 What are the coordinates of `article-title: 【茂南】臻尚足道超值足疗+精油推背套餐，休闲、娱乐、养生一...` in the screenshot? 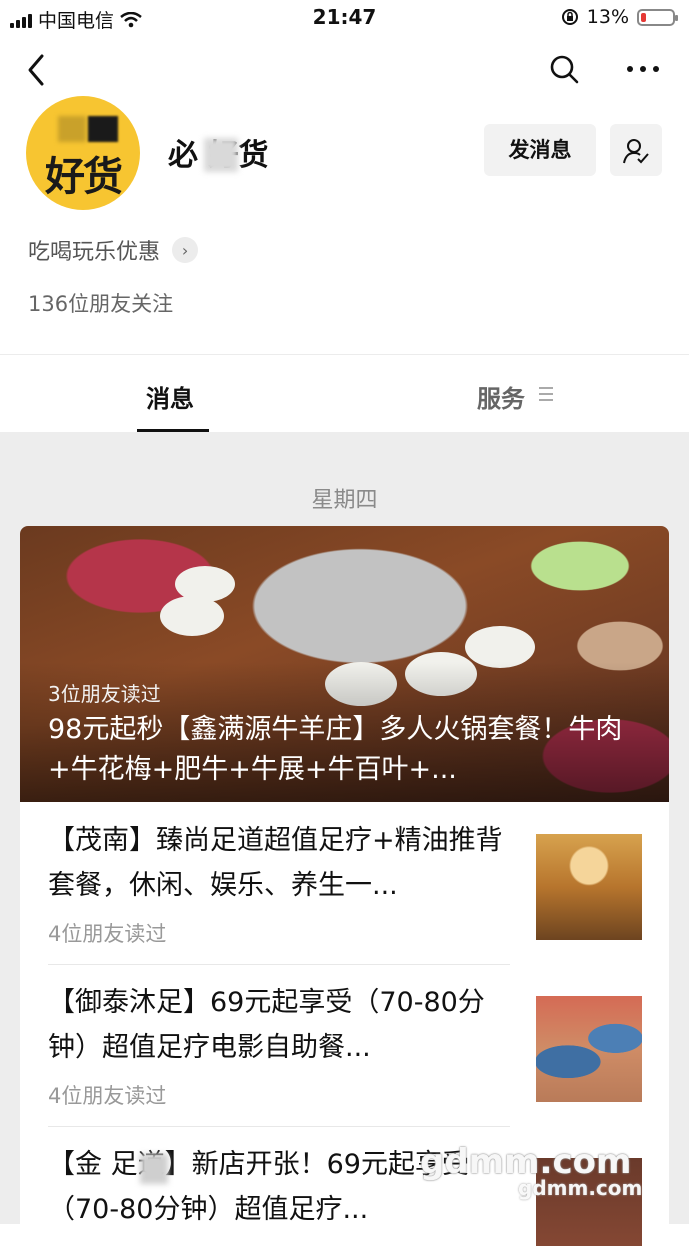 It's located at (275, 863).